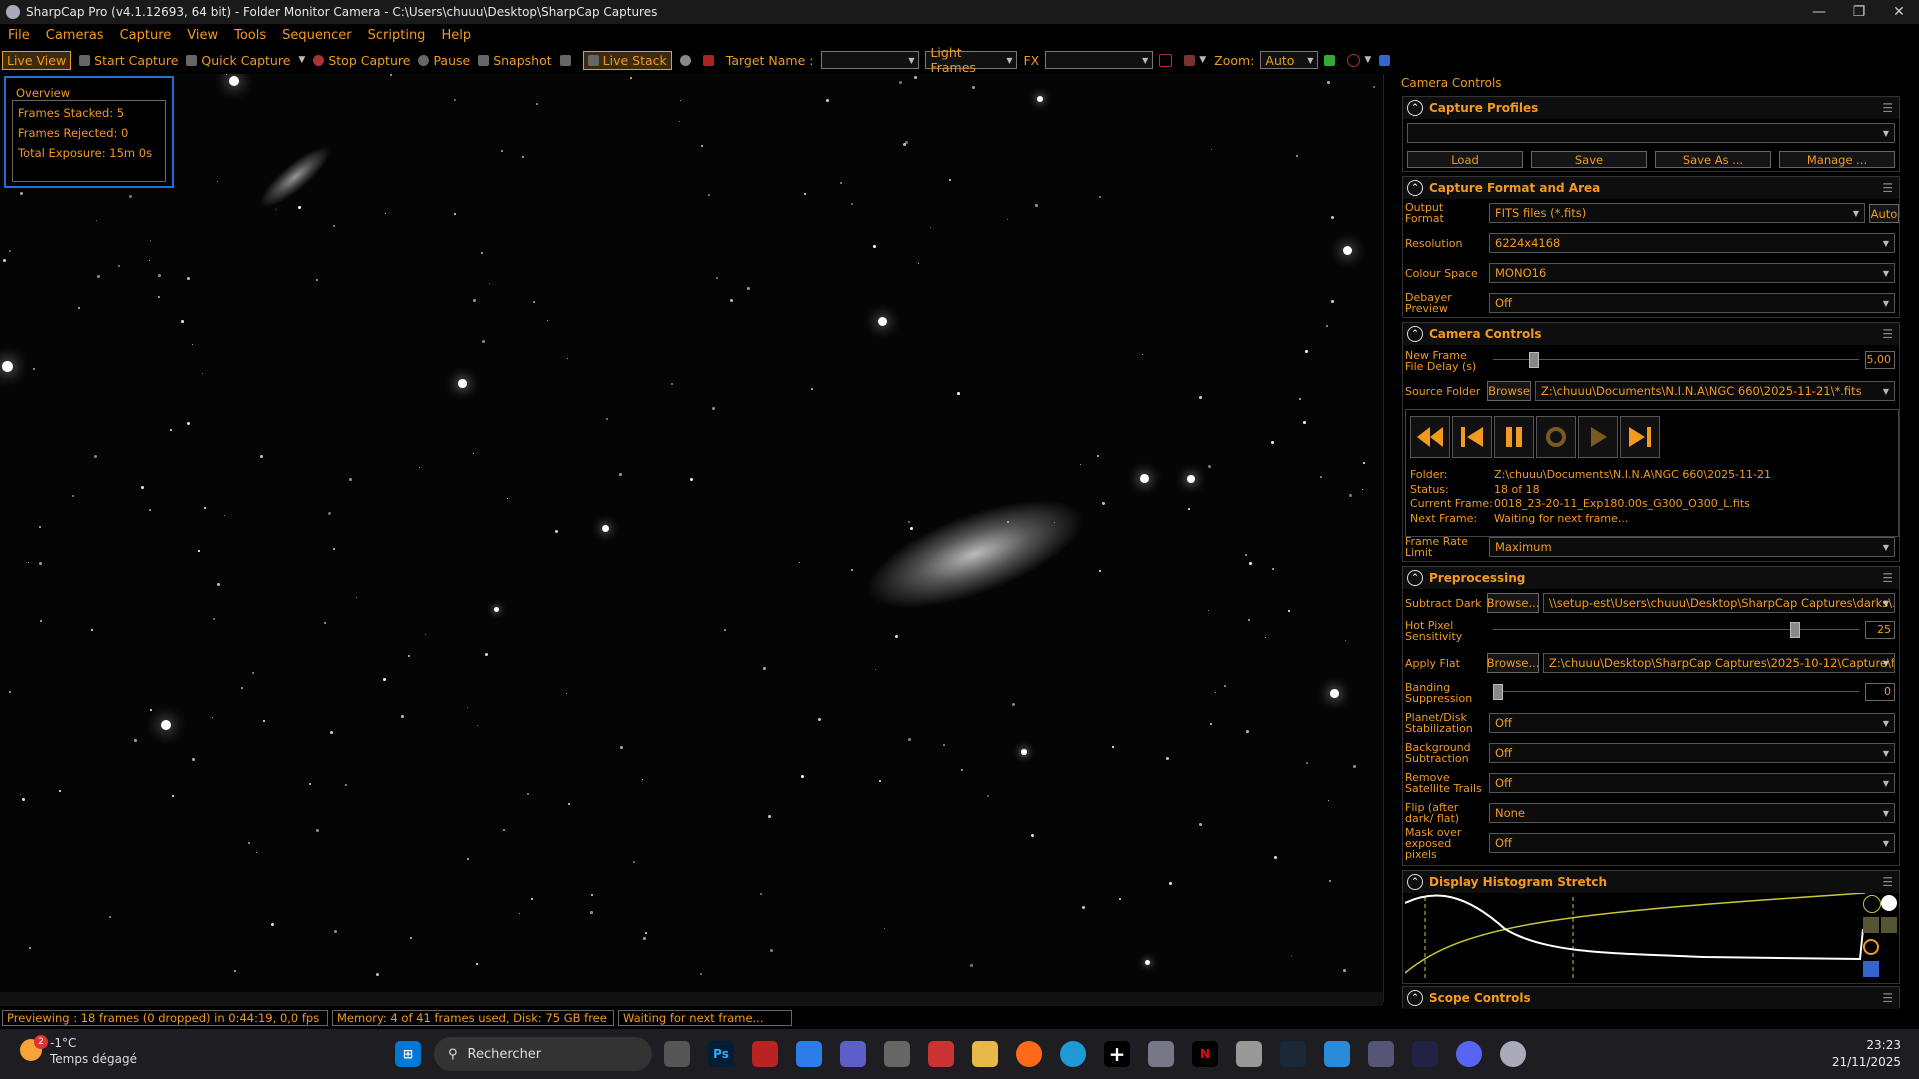  What do you see at coordinates (1676, 630) in the screenshot?
I see `hot-pixel-slider` at bounding box center [1676, 630].